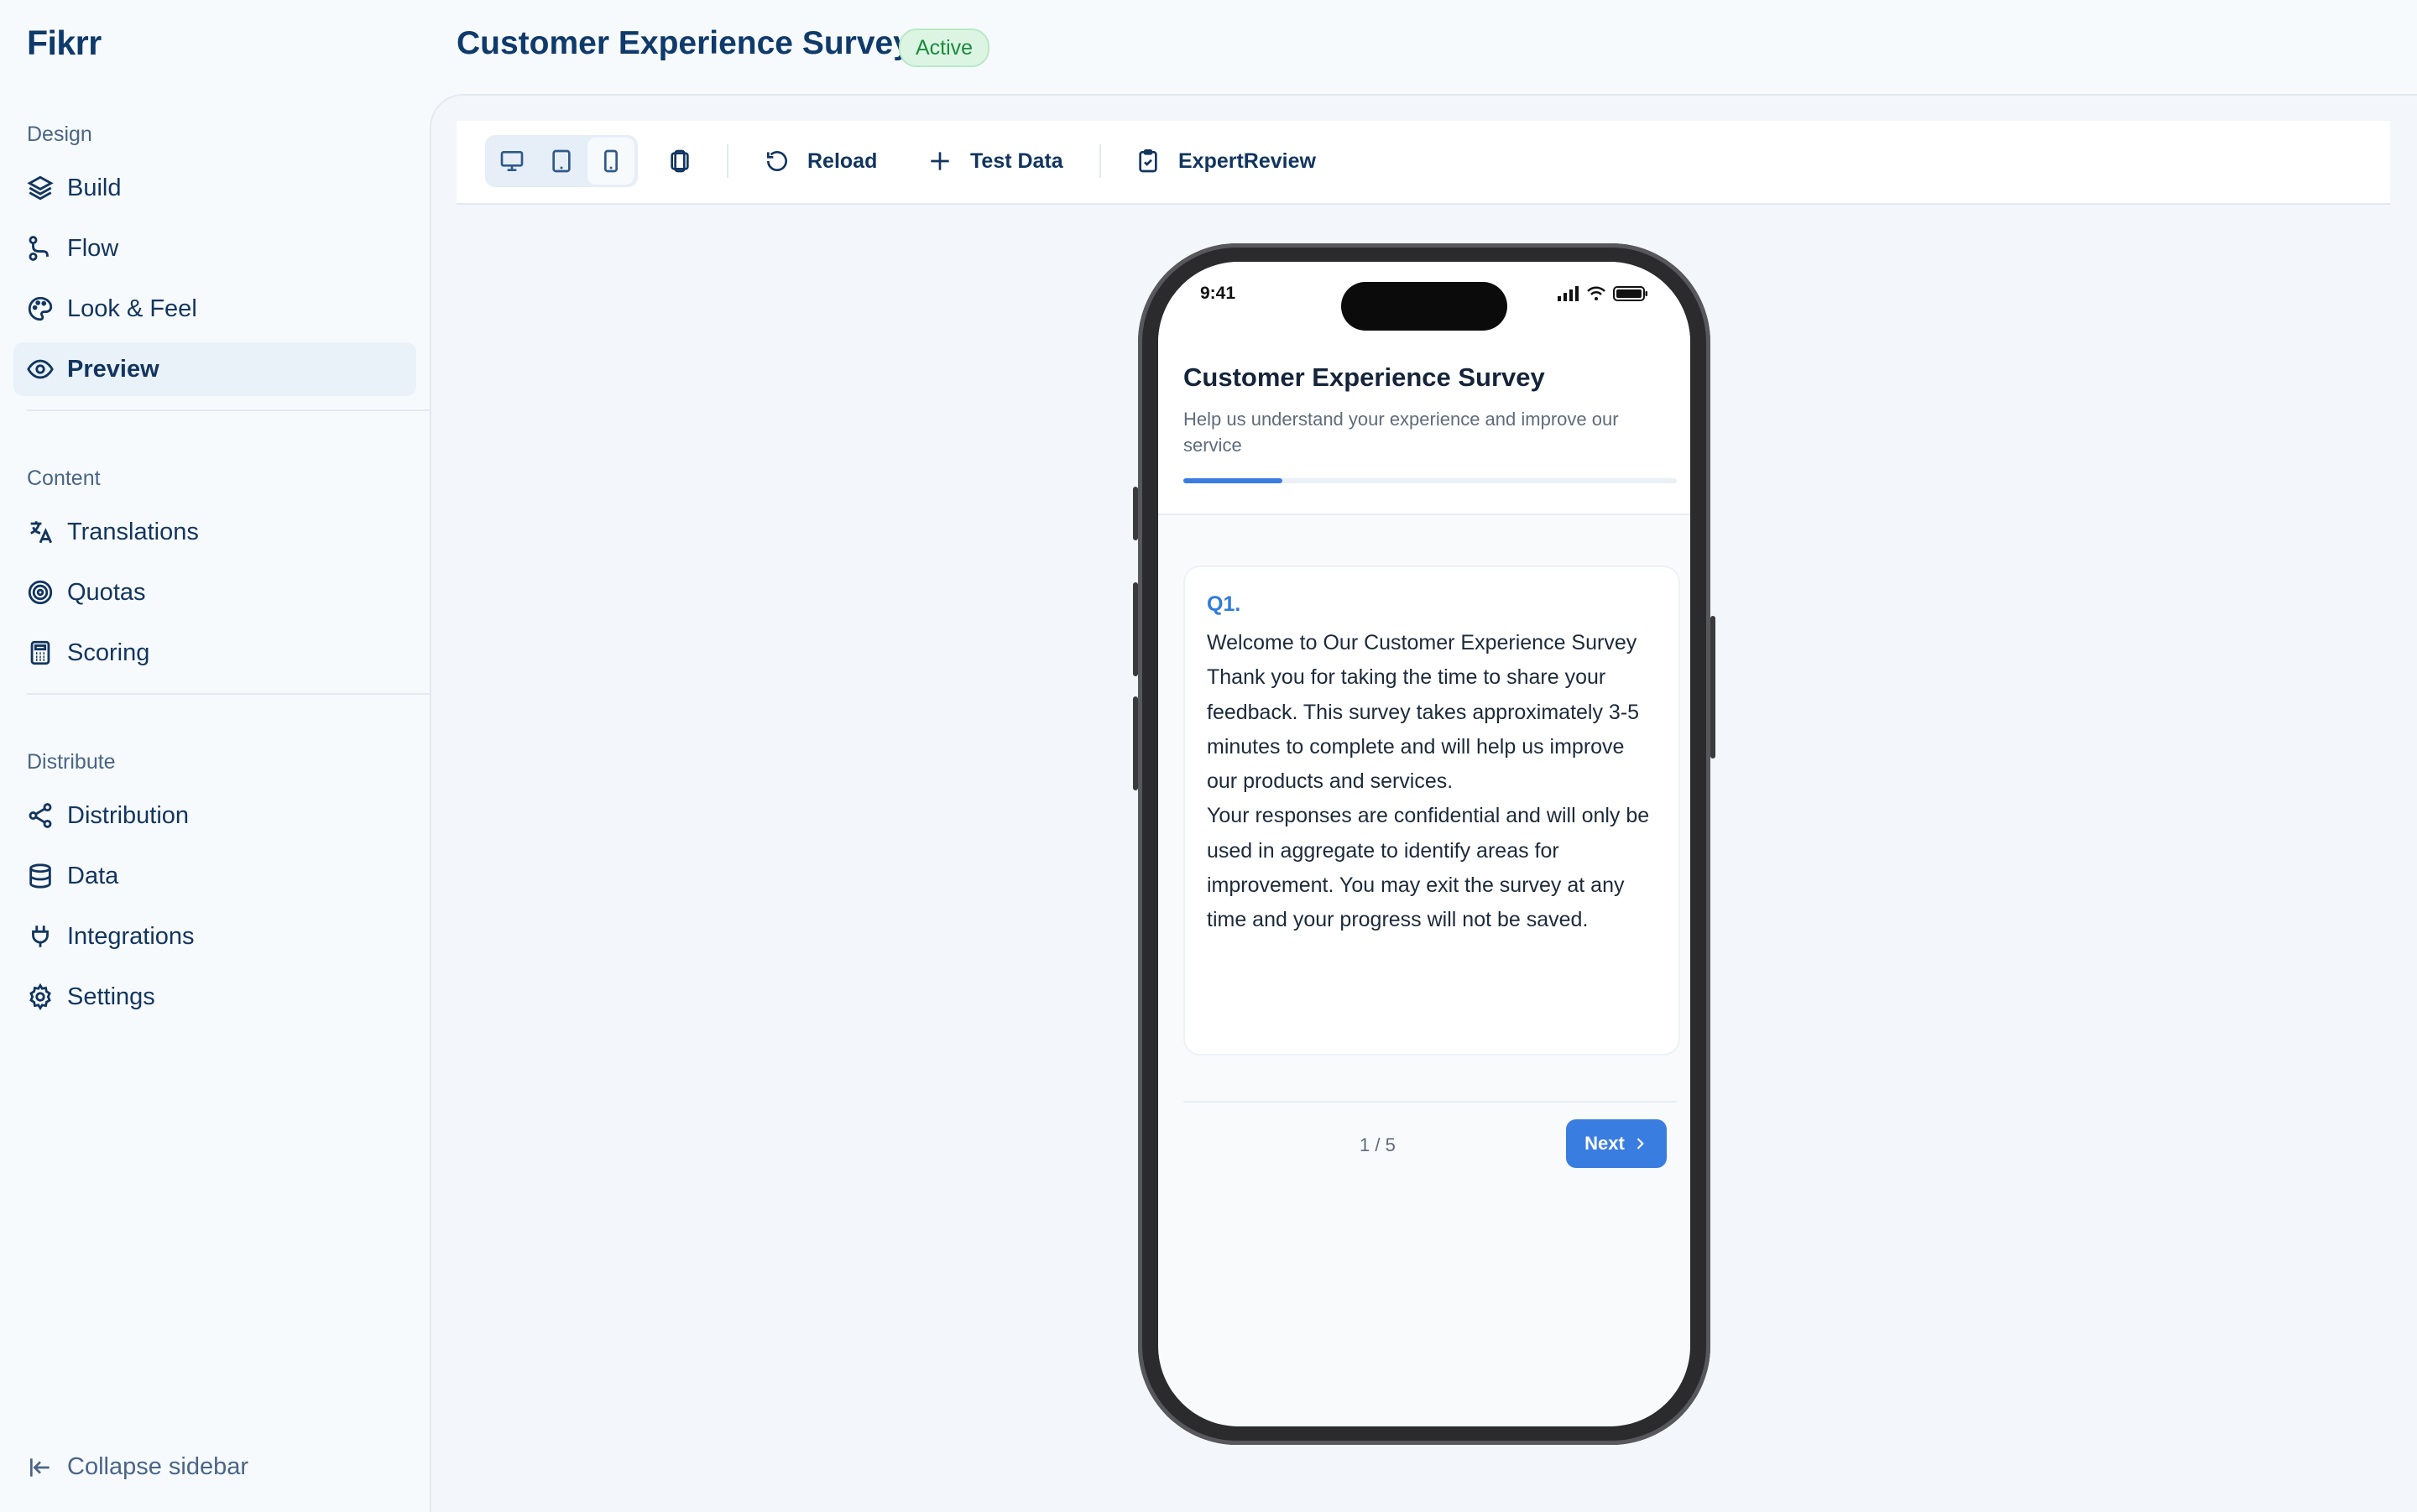 The height and width of the screenshot is (1512, 2417). I want to click on next-button: Next, so click(1616, 1143).